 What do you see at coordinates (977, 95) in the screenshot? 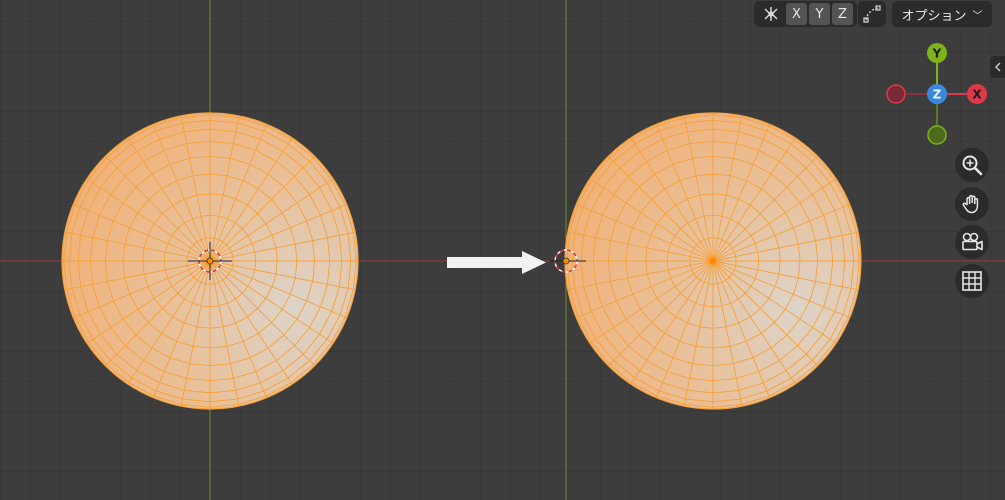
I see `gizmo-x-label: X` at bounding box center [977, 95].